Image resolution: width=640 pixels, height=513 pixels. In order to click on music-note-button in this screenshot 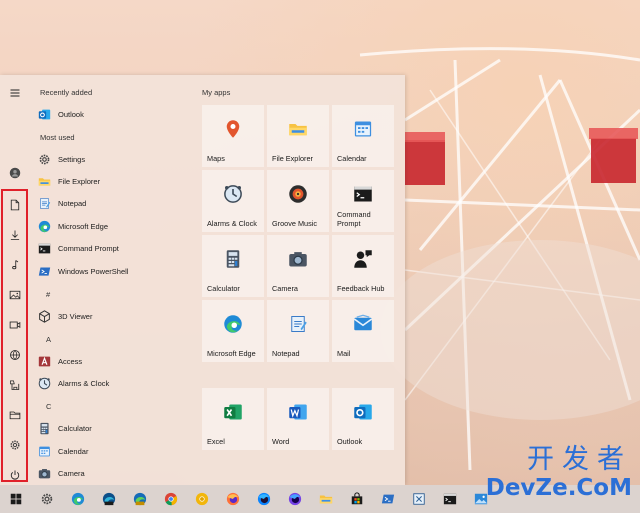, I will do `click(15, 265)`.